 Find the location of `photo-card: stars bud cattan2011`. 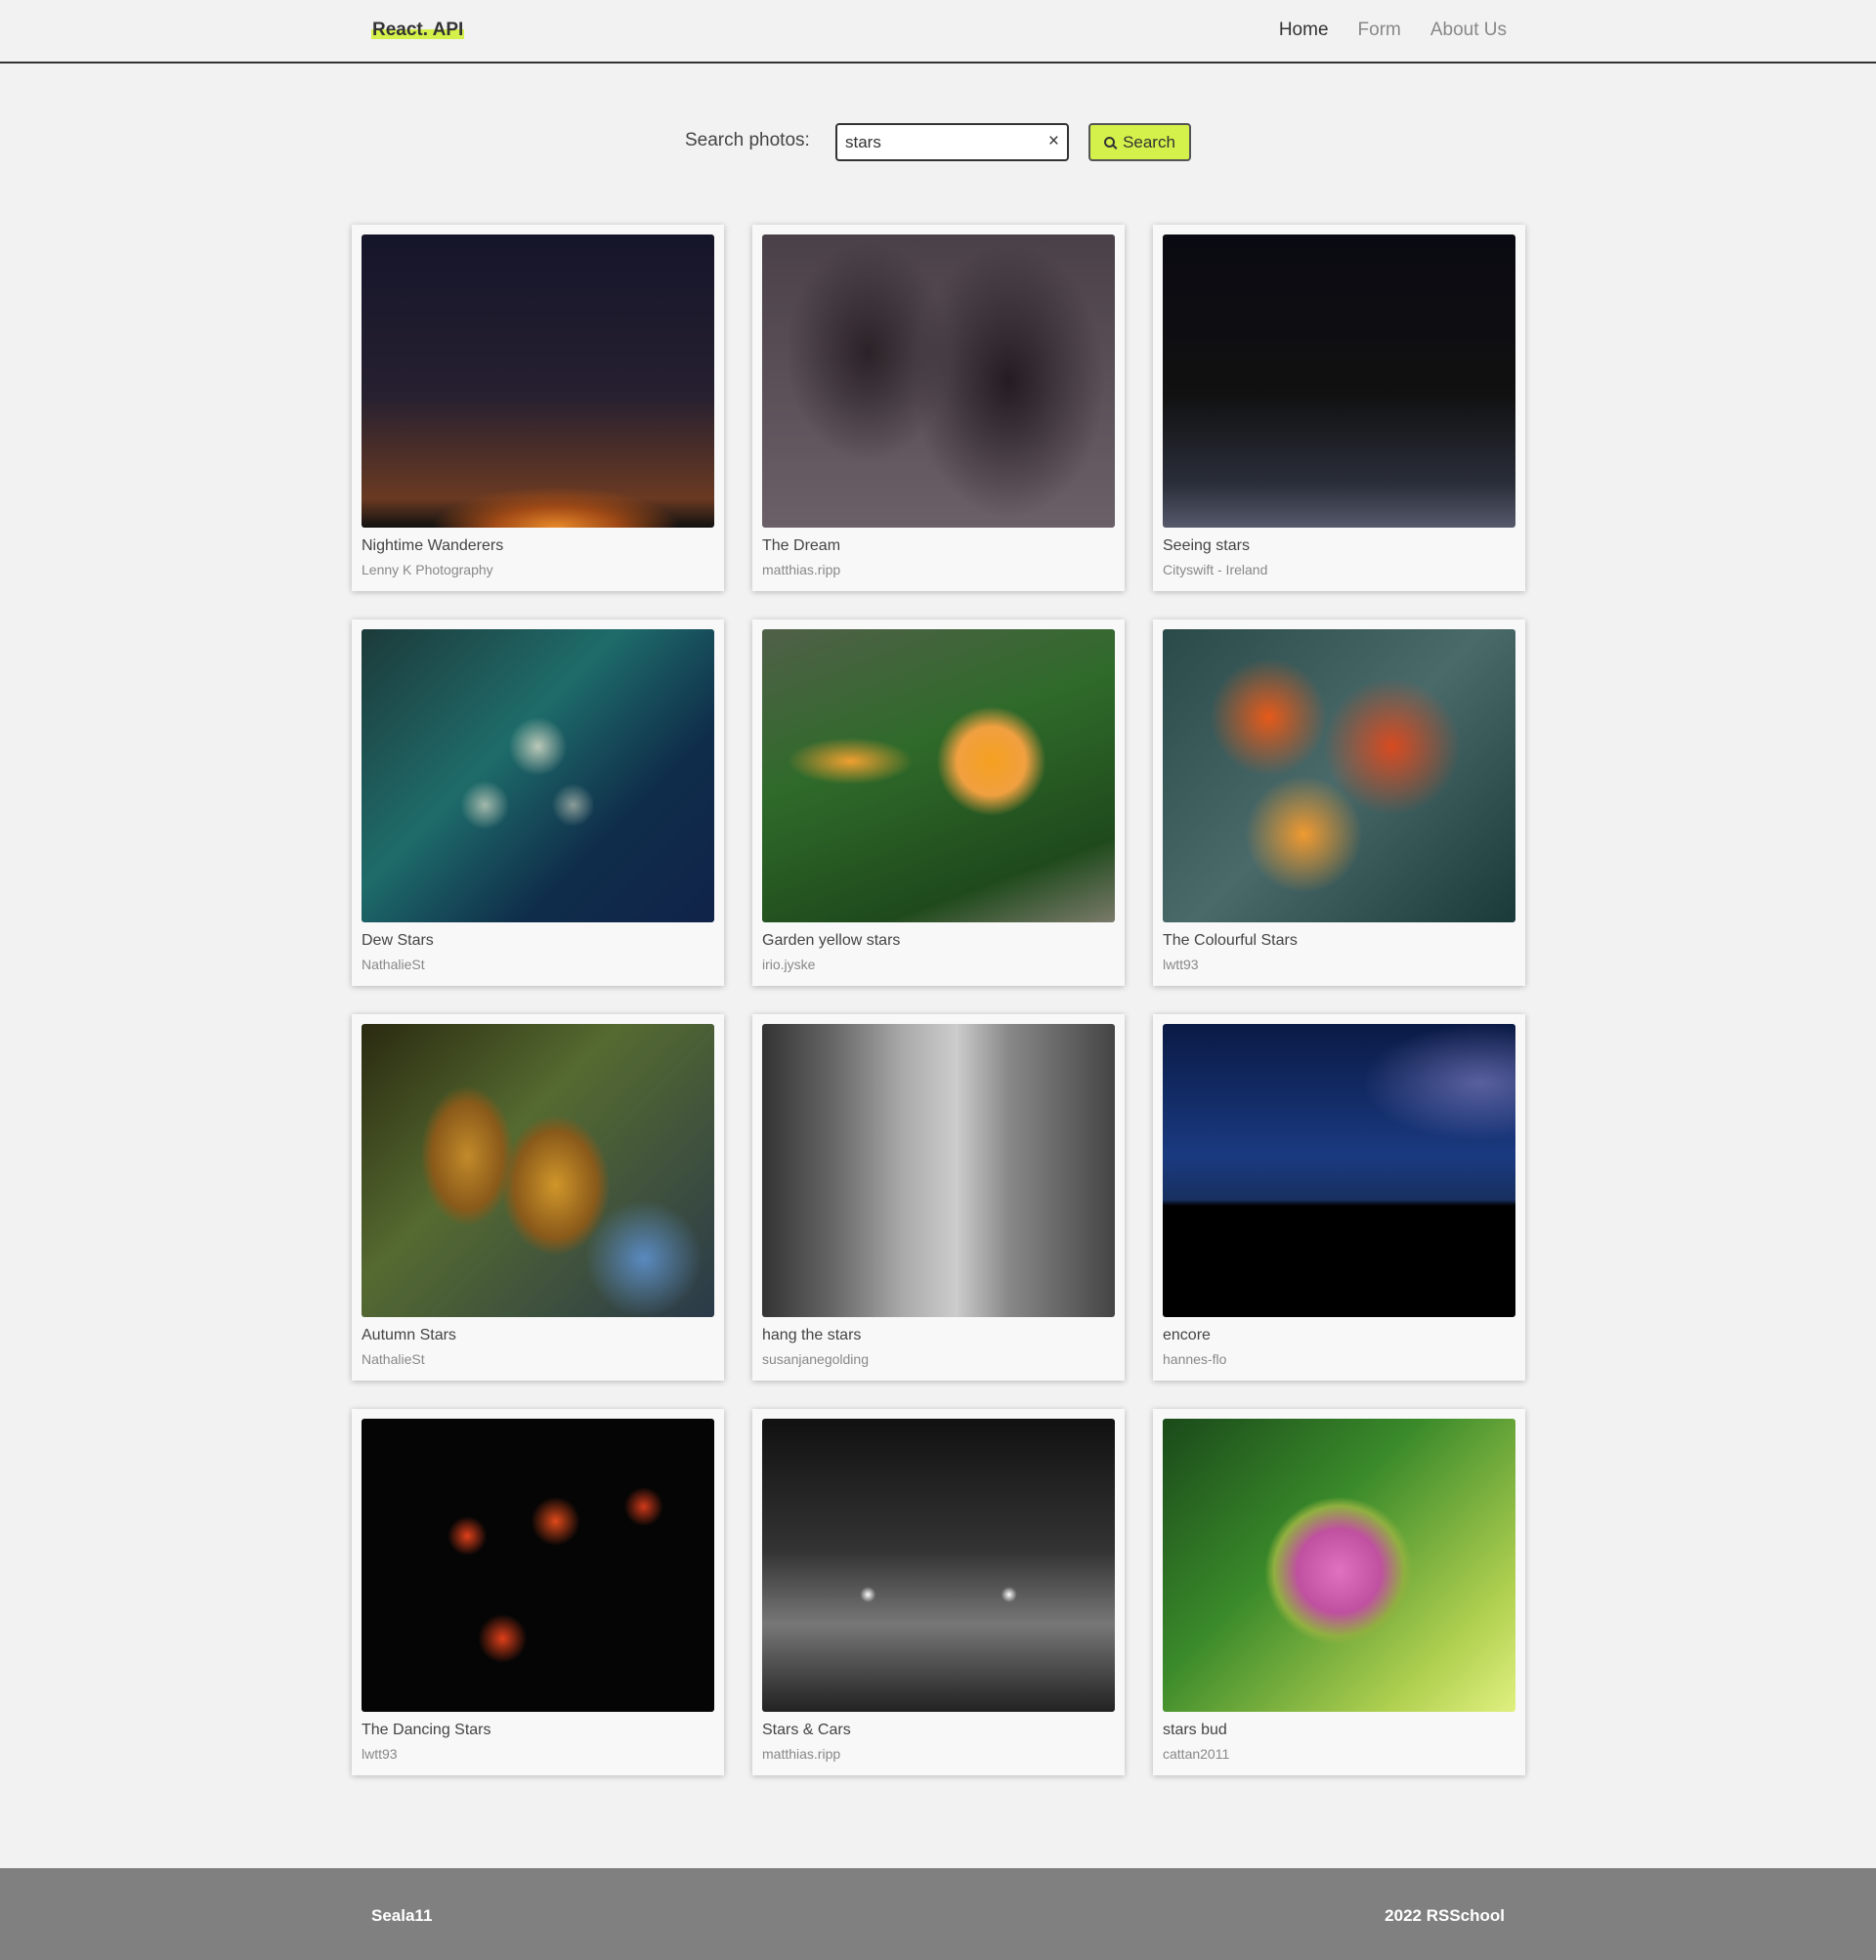

photo-card: stars bud cattan2011 is located at coordinates (1339, 1592).